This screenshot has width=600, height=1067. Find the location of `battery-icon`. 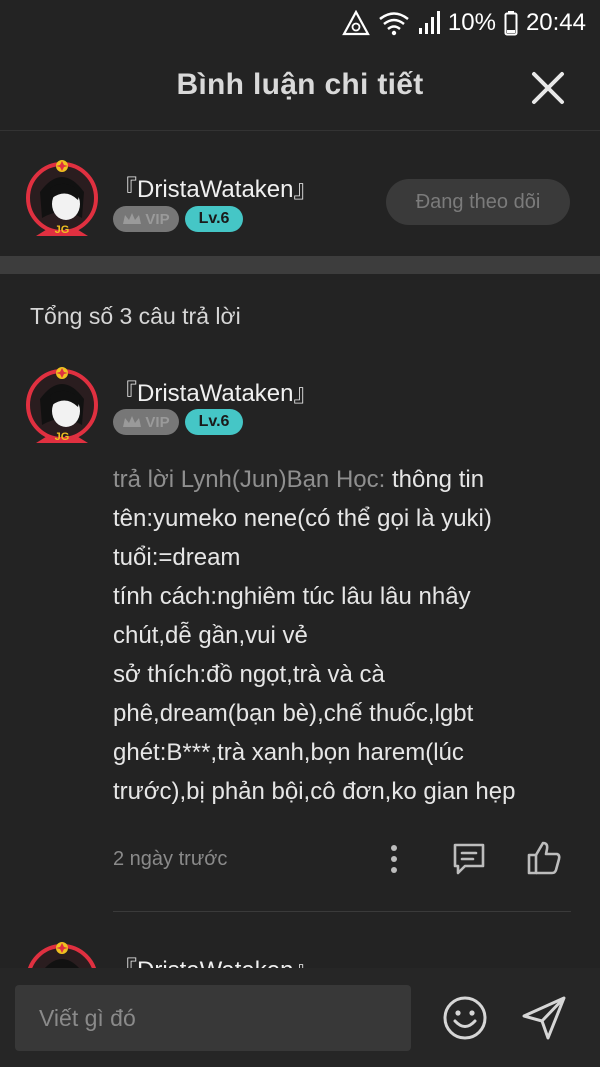

battery-icon is located at coordinates (511, 23).